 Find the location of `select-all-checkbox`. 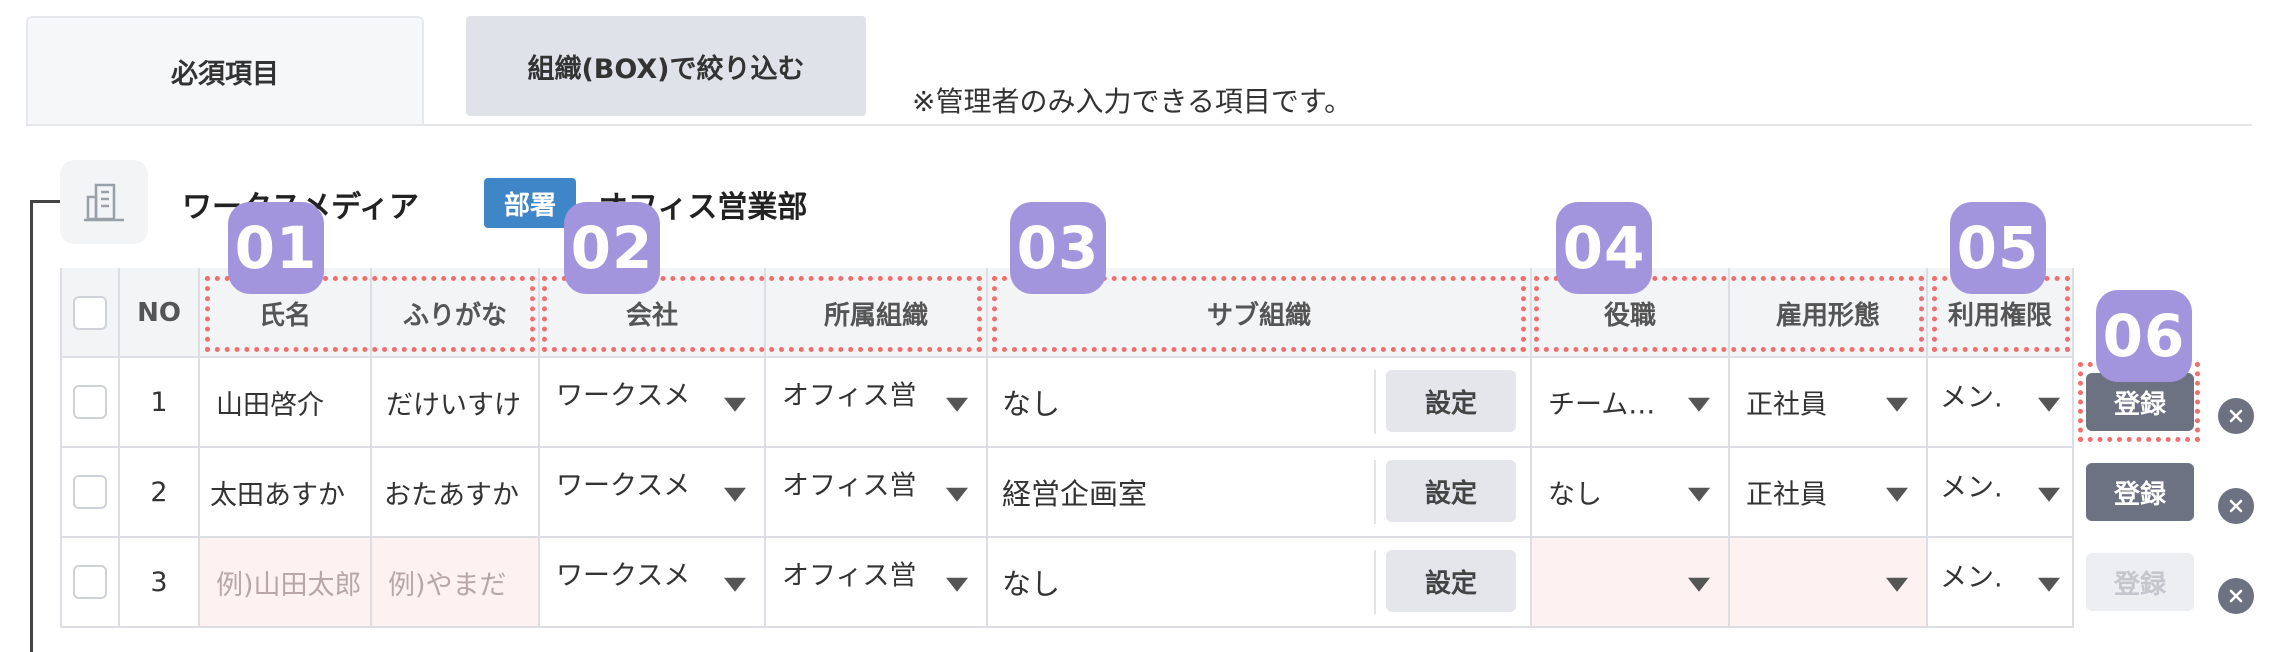

select-all-checkbox is located at coordinates (90, 313).